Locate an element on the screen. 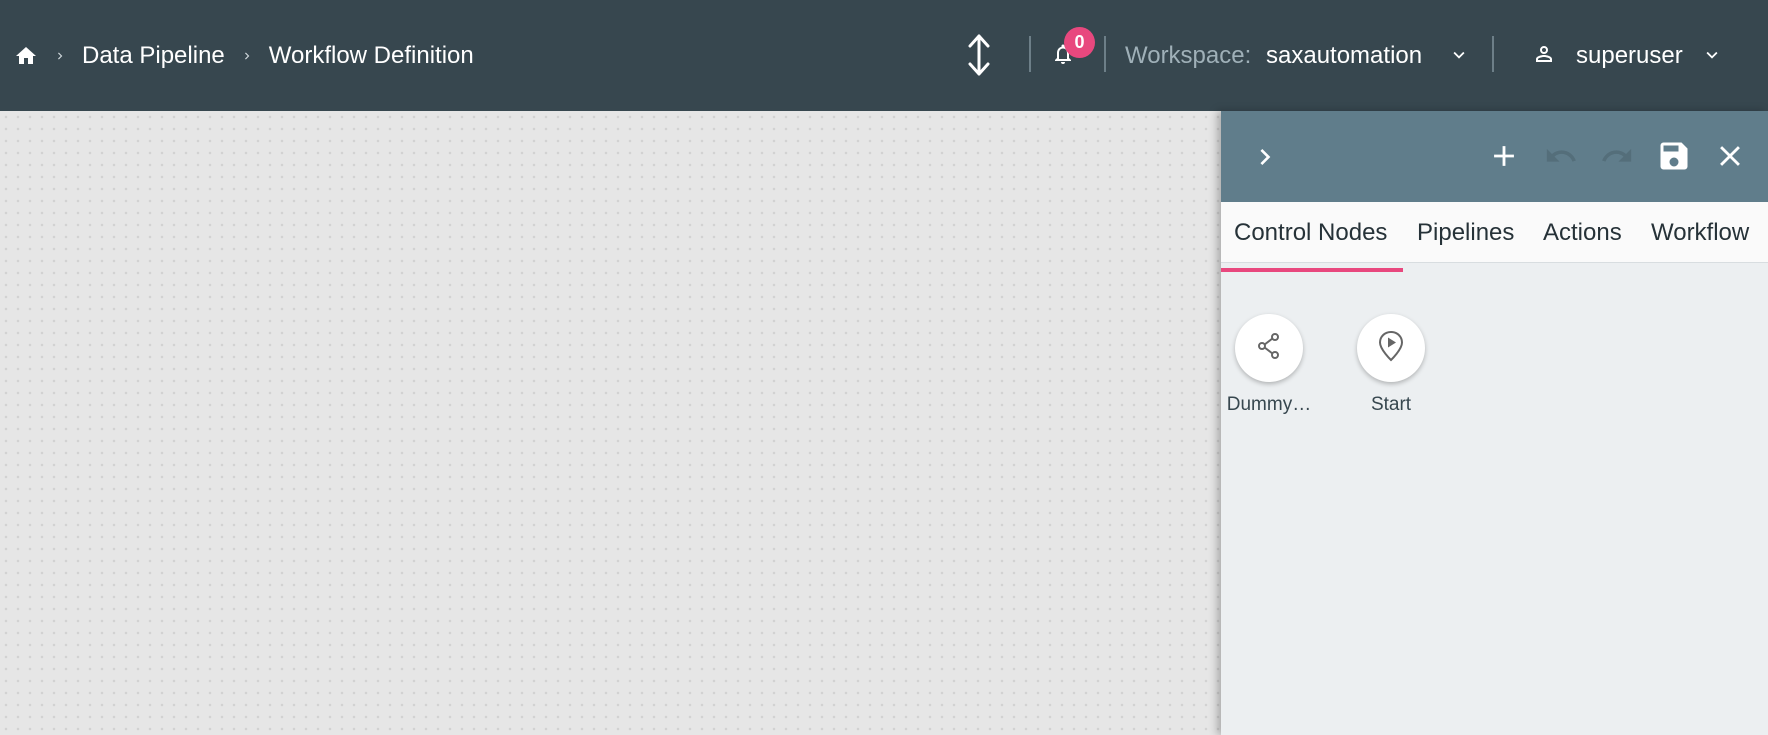 This screenshot has width=1768, height=735. undo-icon is located at coordinates (1561, 156).